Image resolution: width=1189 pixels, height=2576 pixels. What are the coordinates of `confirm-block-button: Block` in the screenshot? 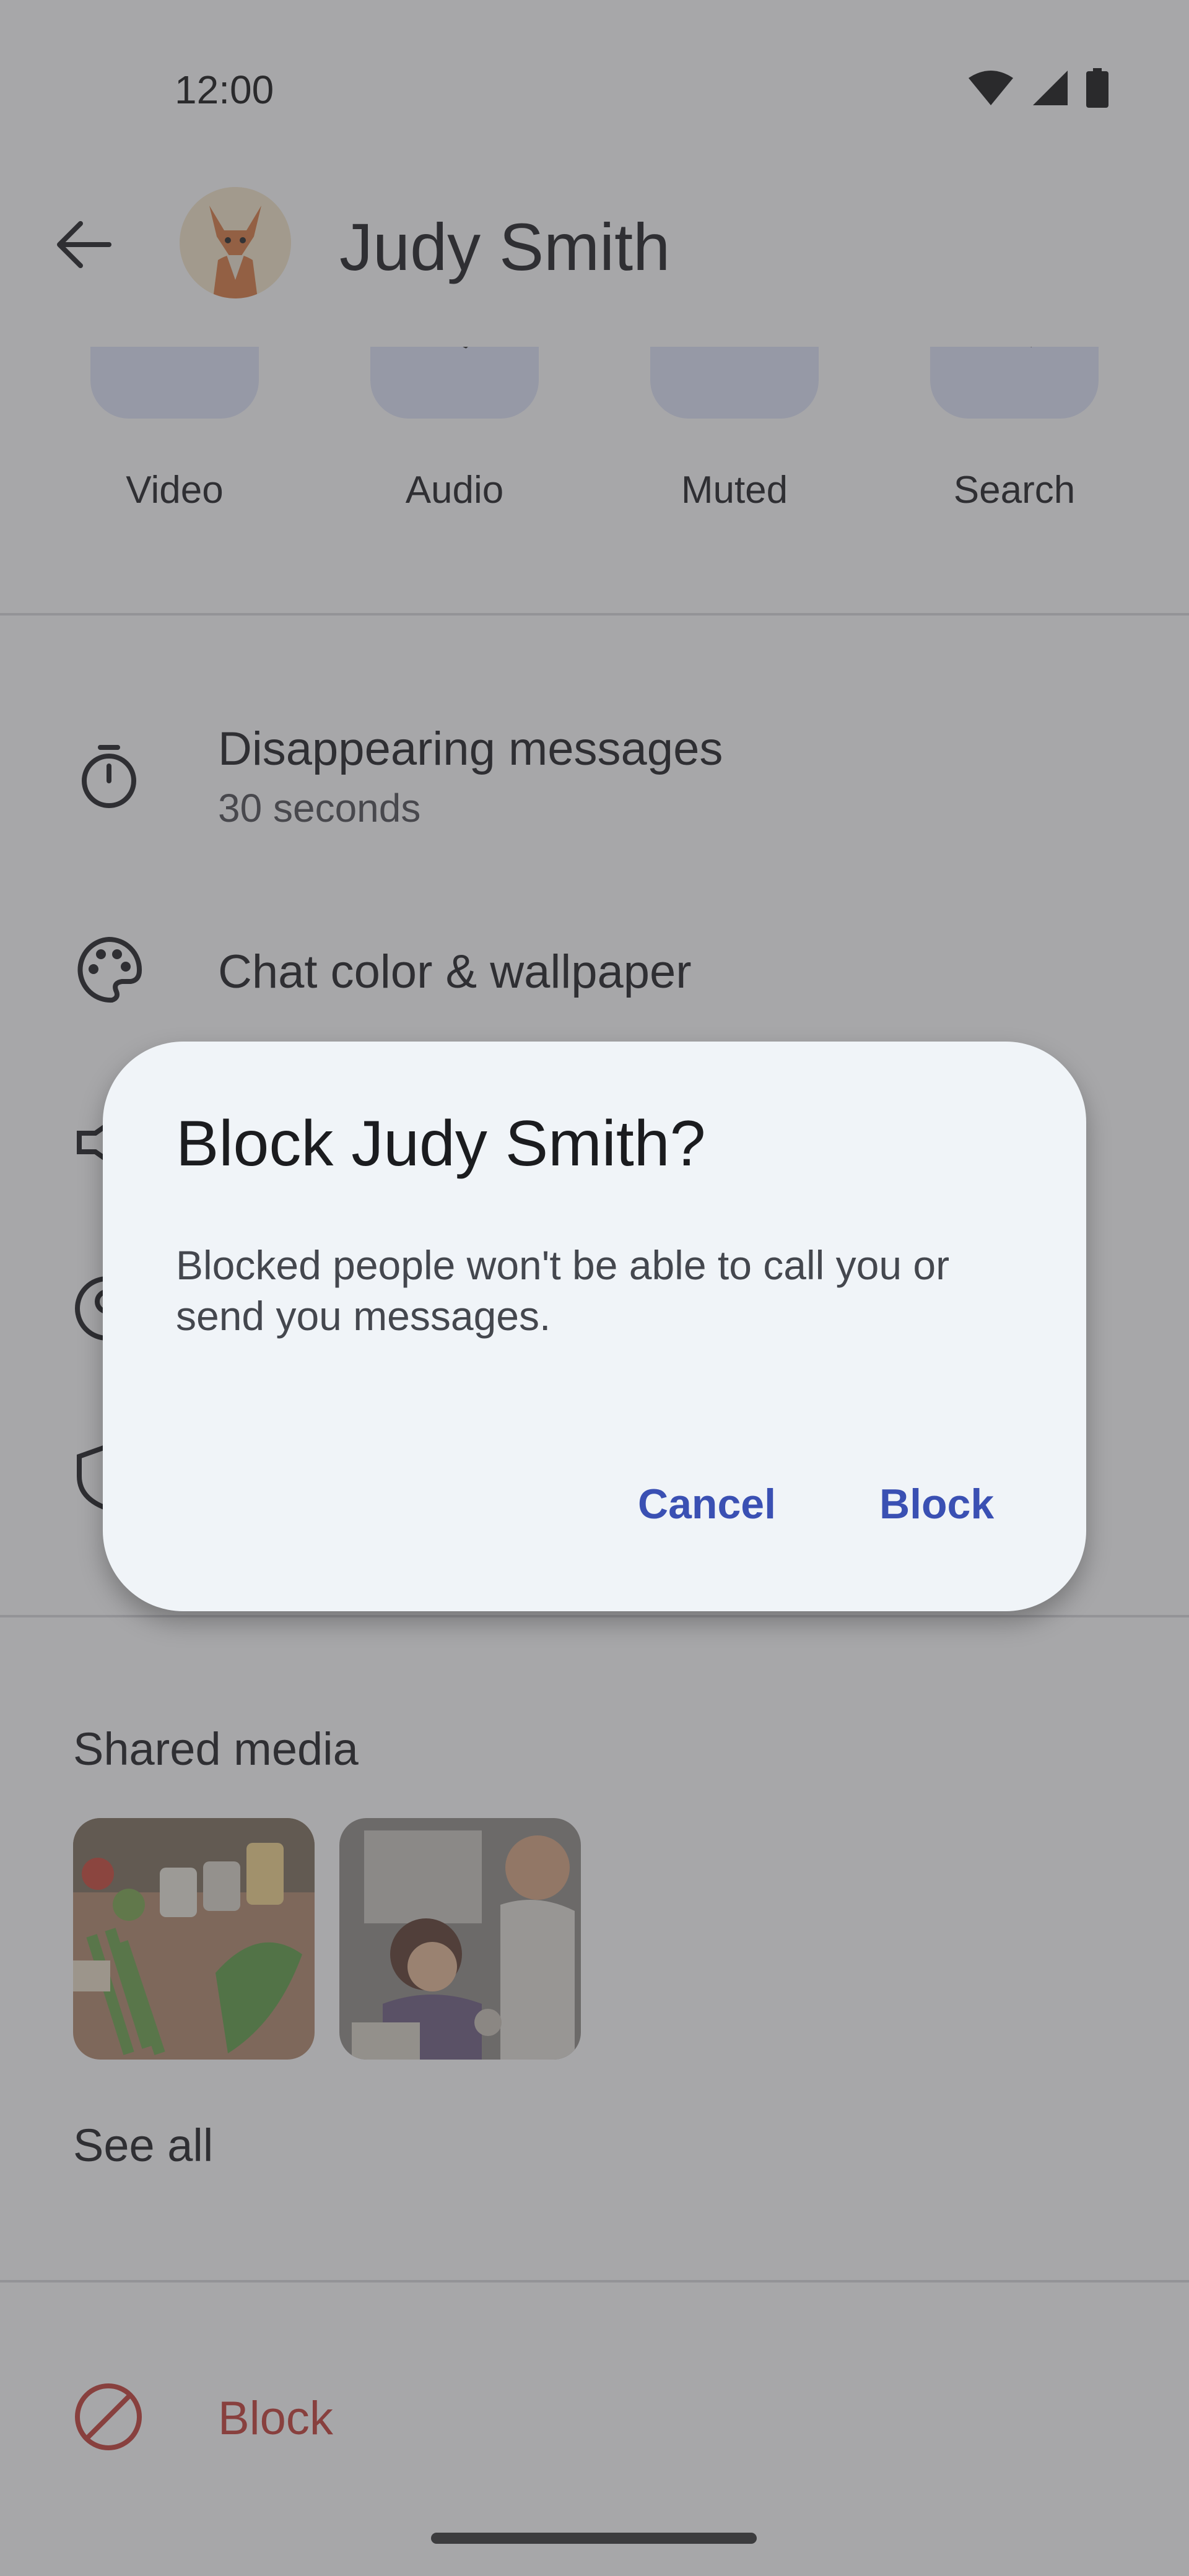 It's located at (937, 1504).